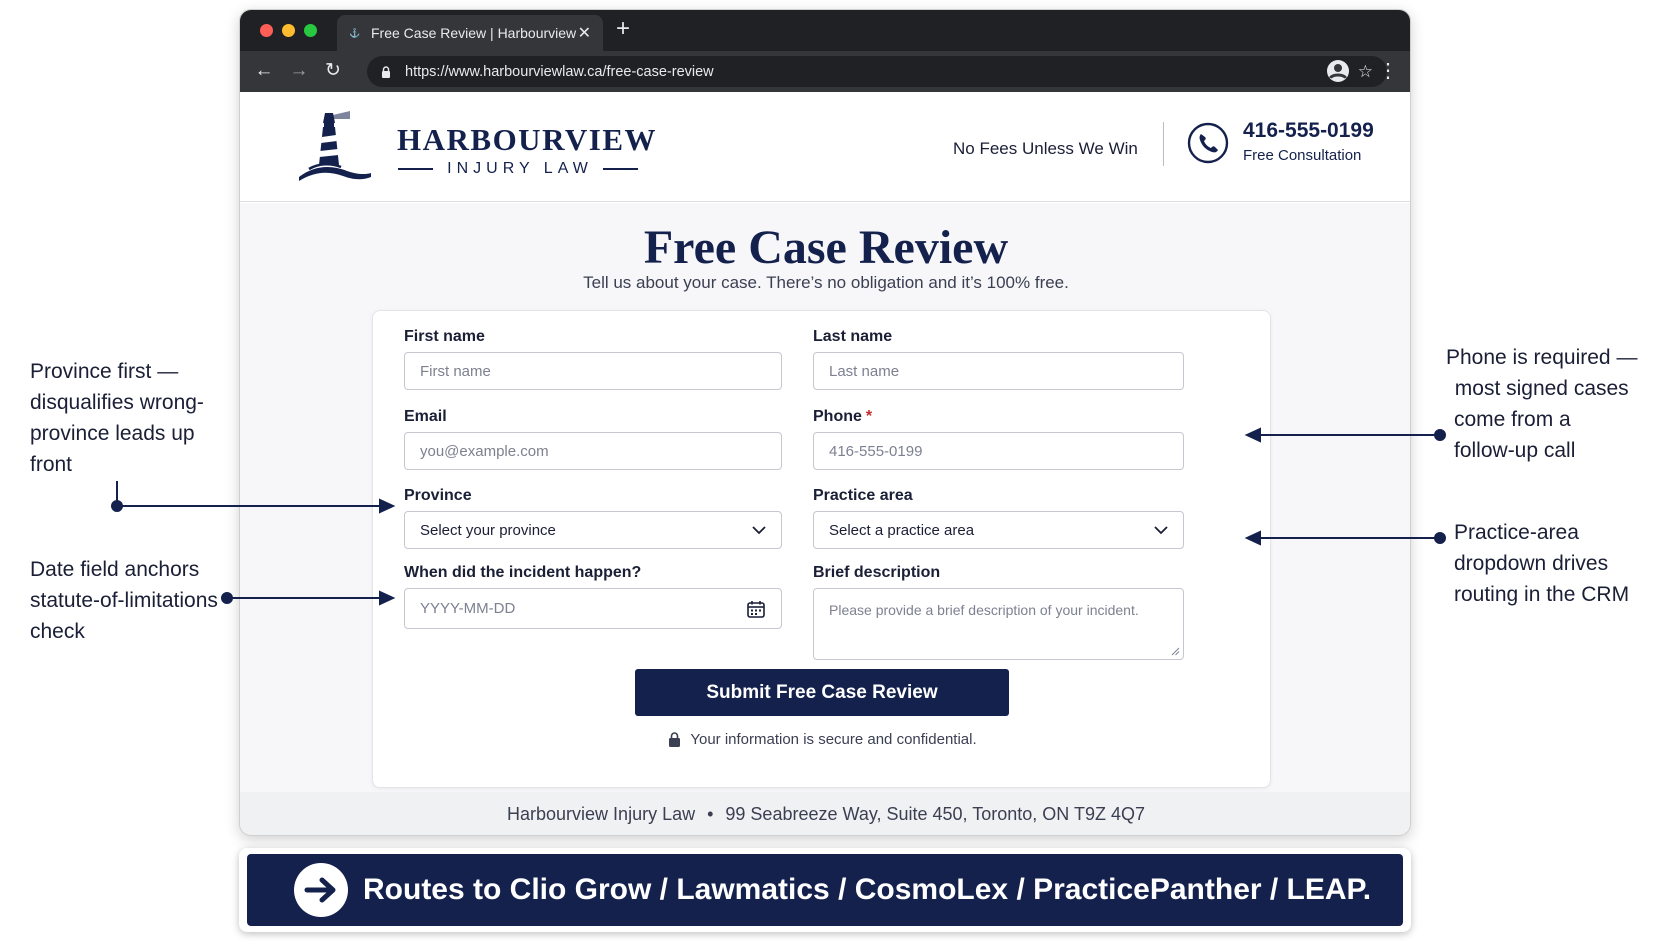  What do you see at coordinates (488, 530) in the screenshot?
I see `province-select-value: Select your province` at bounding box center [488, 530].